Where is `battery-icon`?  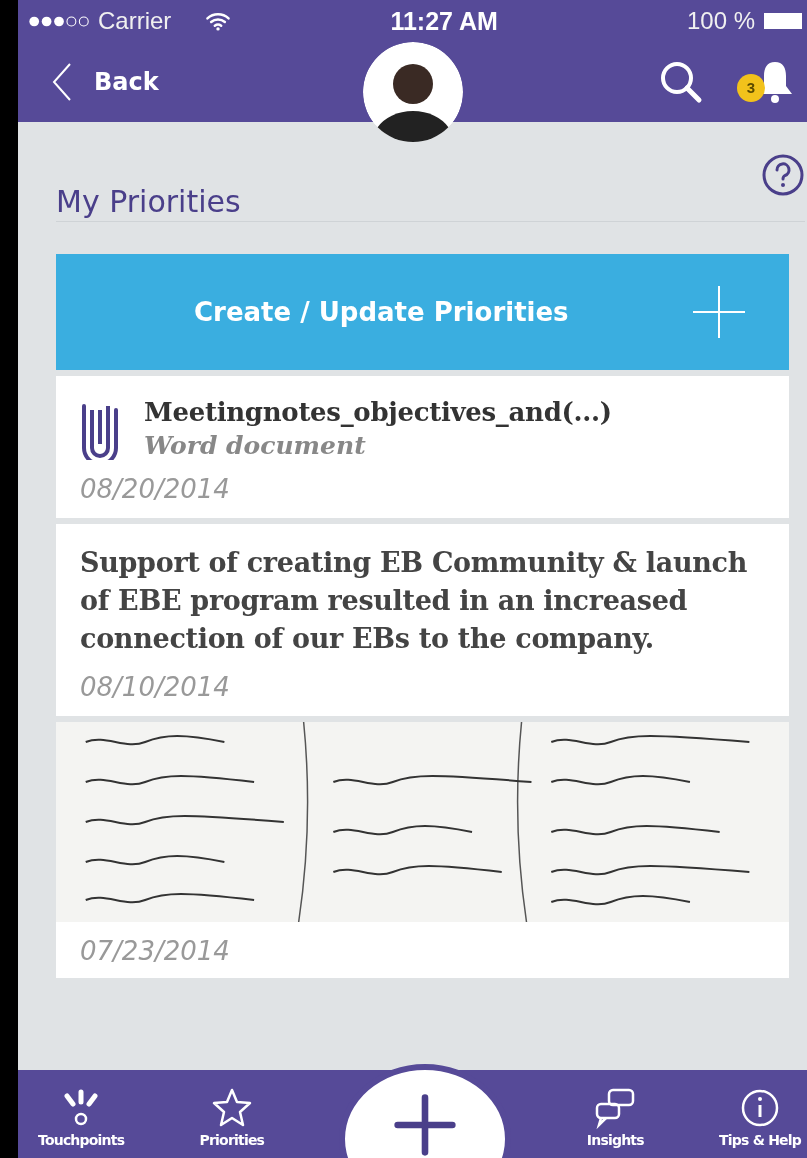
battery-icon is located at coordinates (783, 21).